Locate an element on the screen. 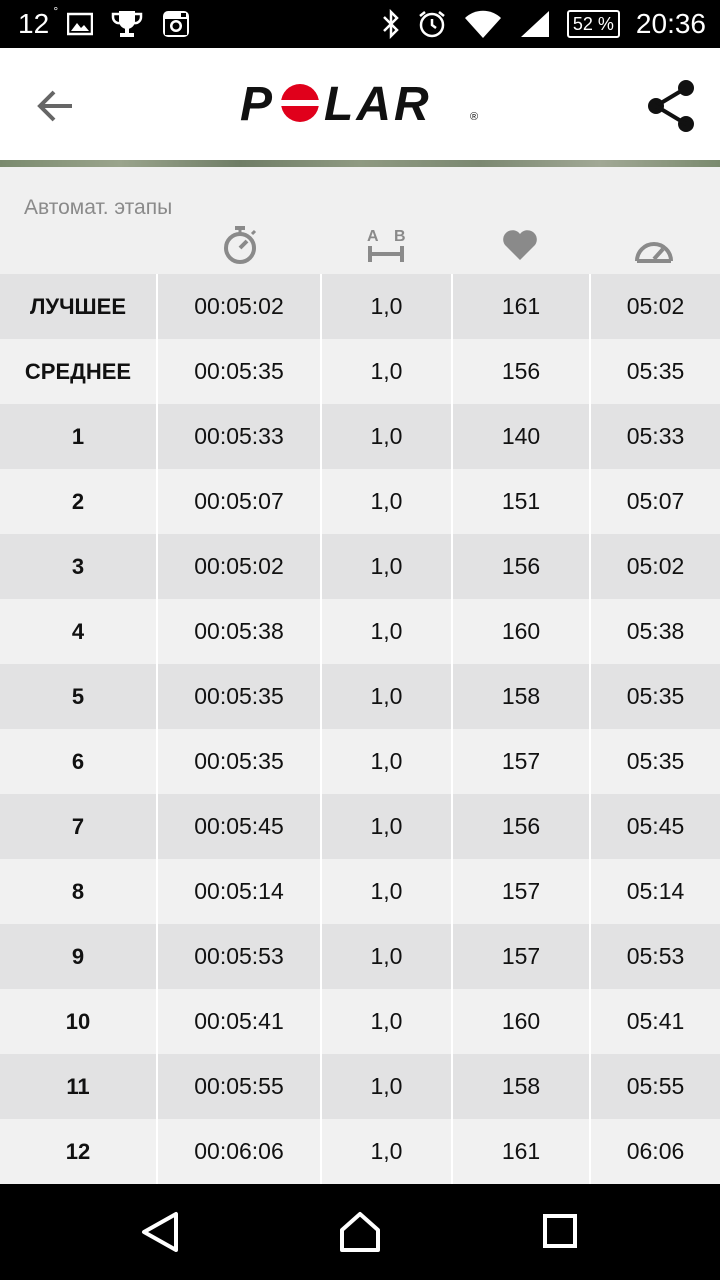 The image size is (720, 1280). polar-logo: P LAR ® is located at coordinates (359, 103).